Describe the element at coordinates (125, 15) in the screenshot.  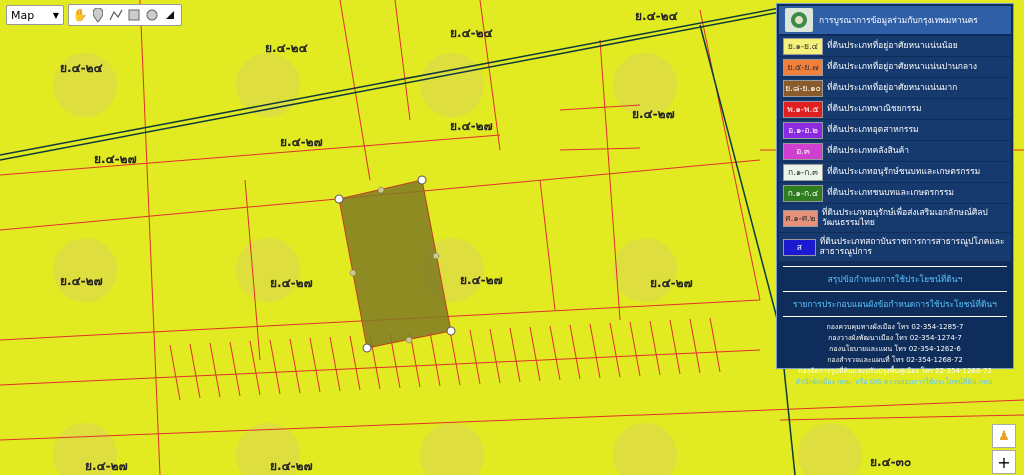
I see `drawing-tools: ✋` at that location.